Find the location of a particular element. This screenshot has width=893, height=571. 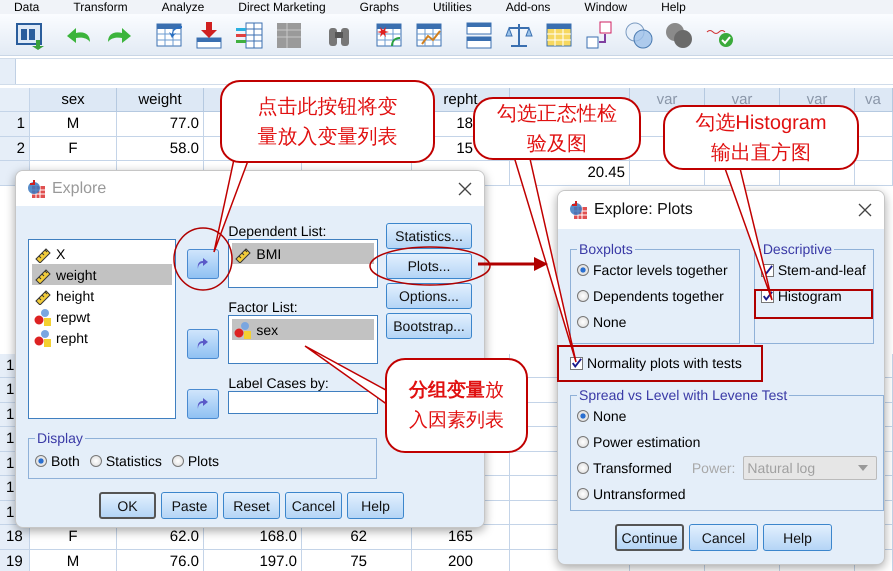

menu-item: Utilities is located at coordinates (452, 7).